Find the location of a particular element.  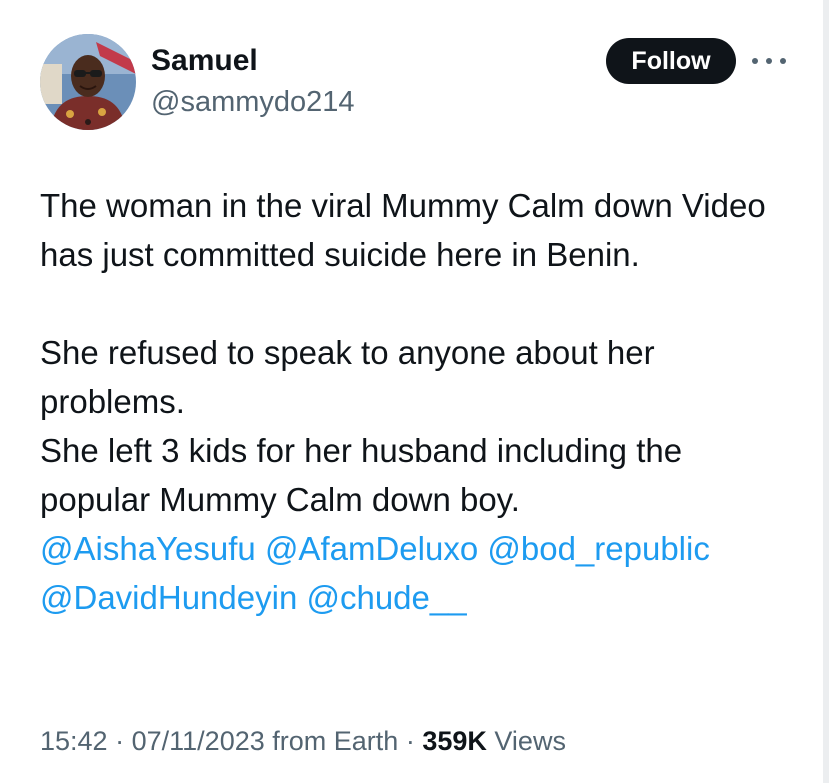

views-count: 359K is located at coordinates (454, 741).